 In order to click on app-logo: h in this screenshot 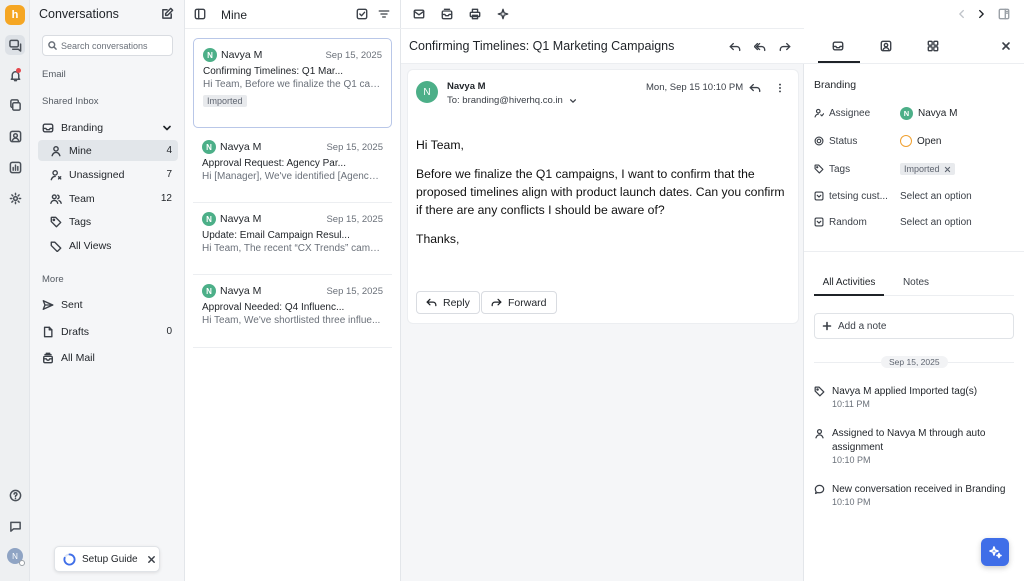, I will do `click(15, 15)`.